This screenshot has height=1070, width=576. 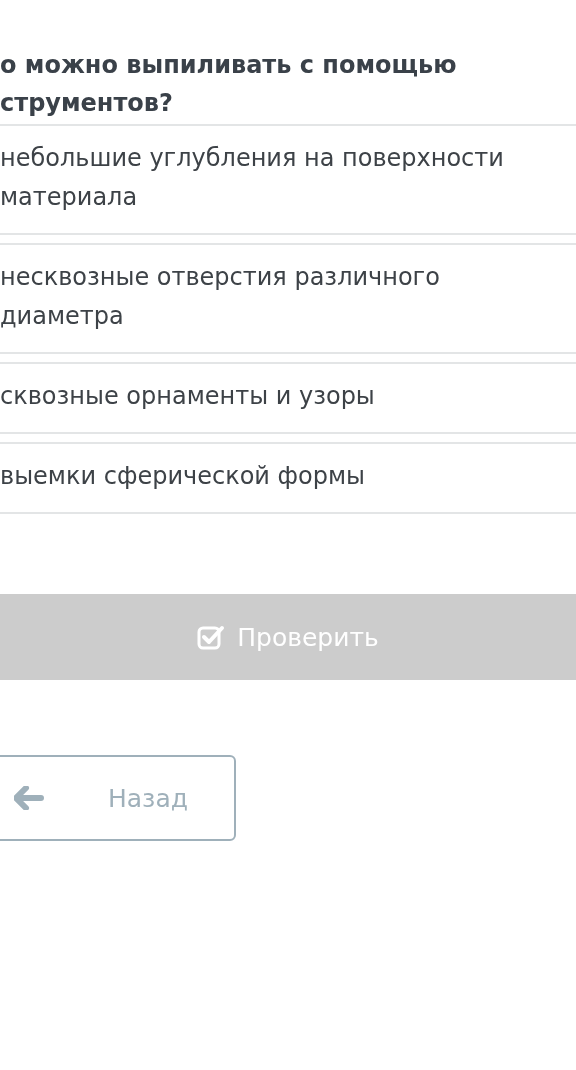 I want to click on answer-option: небольшие углубления на поверхности материала, so click(x=288, y=179).